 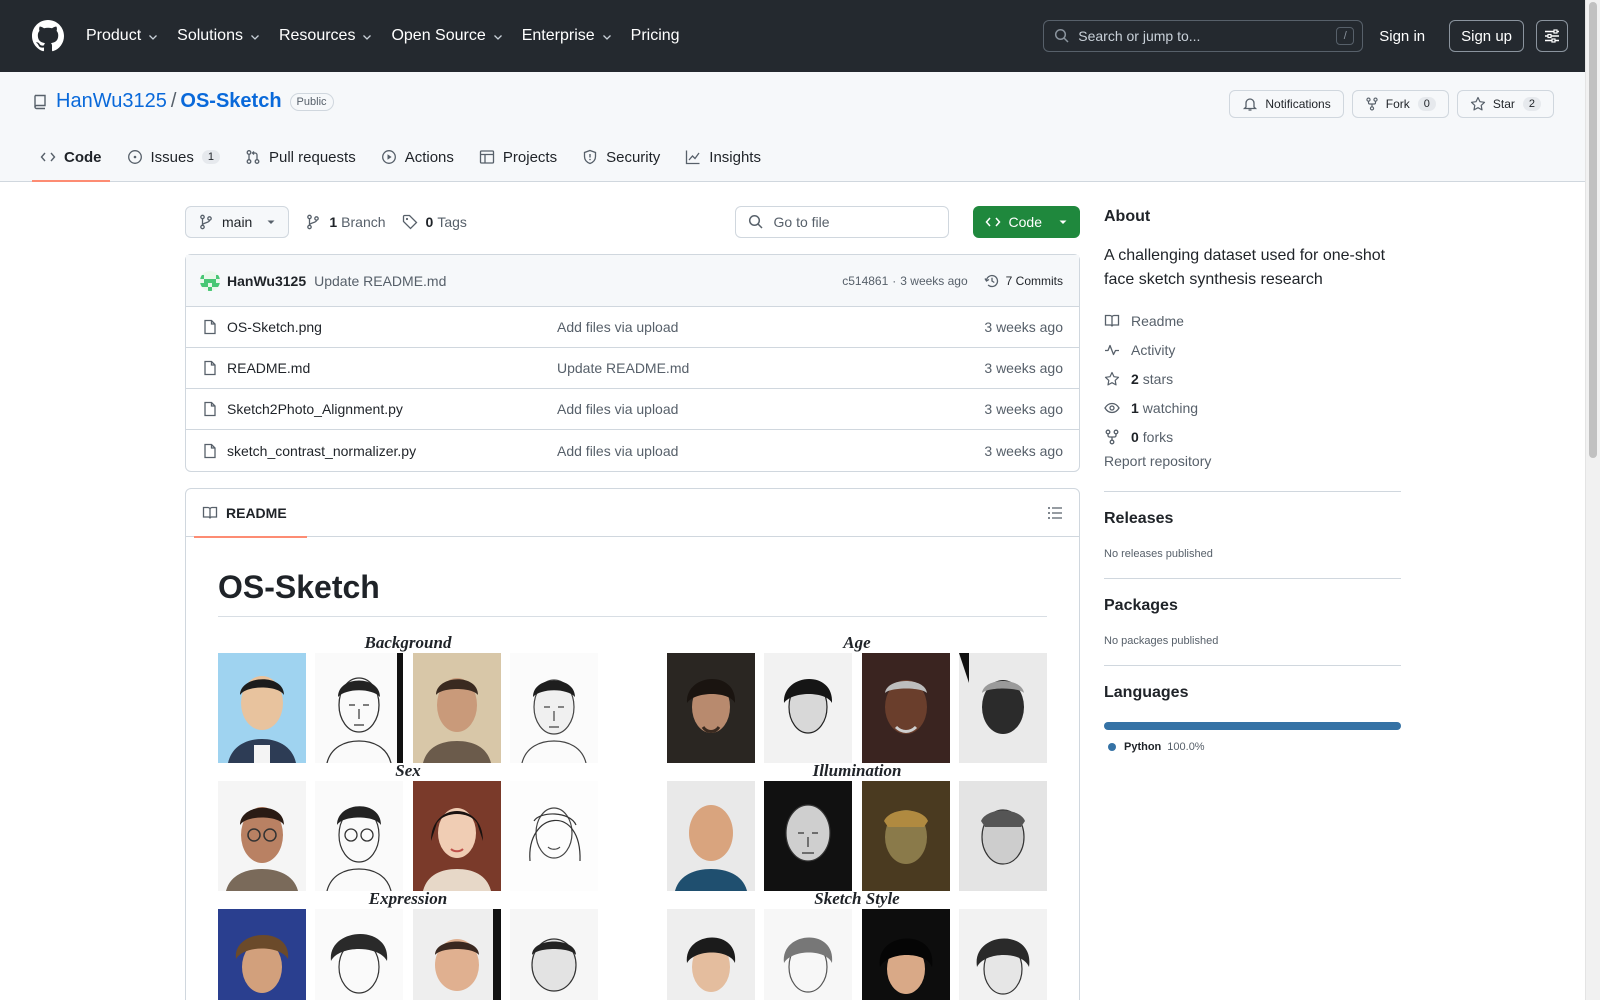 I want to click on graph-icon, so click(x=693, y=157).